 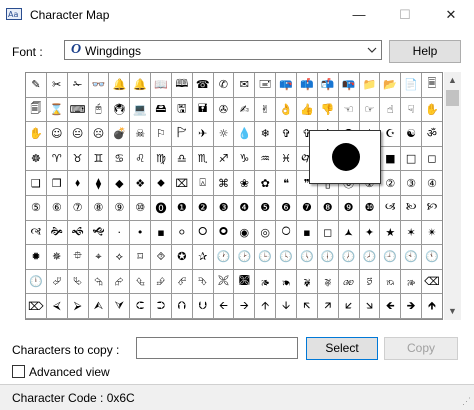 What do you see at coordinates (266, 183) in the screenshot?
I see `character-cell: ✿` at bounding box center [266, 183].